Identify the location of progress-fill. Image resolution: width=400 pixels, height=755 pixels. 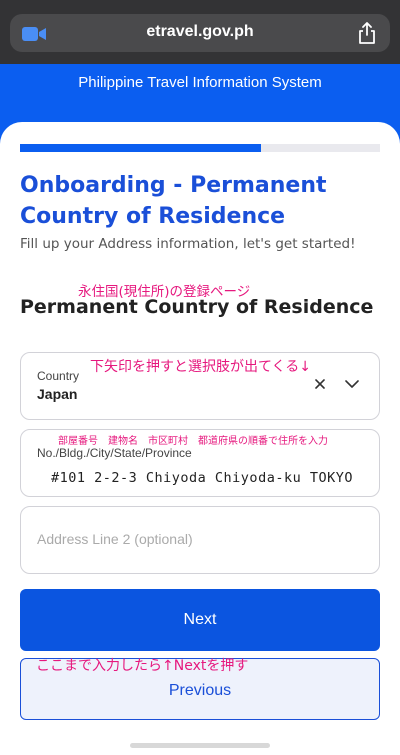
(141, 148).